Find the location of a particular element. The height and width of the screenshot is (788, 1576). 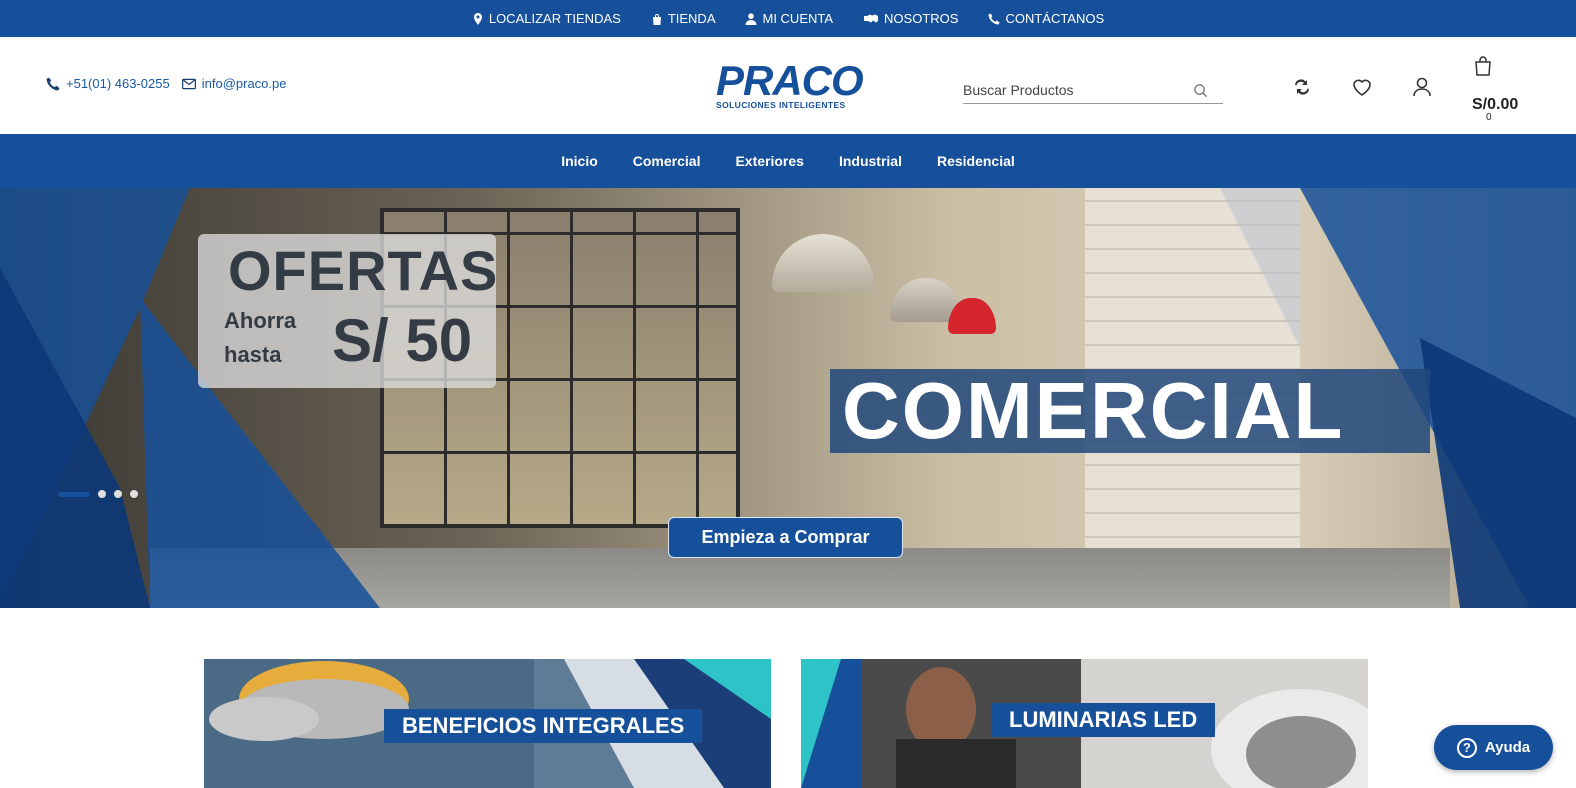

cart-total: S/0.00 is located at coordinates (1495, 104).